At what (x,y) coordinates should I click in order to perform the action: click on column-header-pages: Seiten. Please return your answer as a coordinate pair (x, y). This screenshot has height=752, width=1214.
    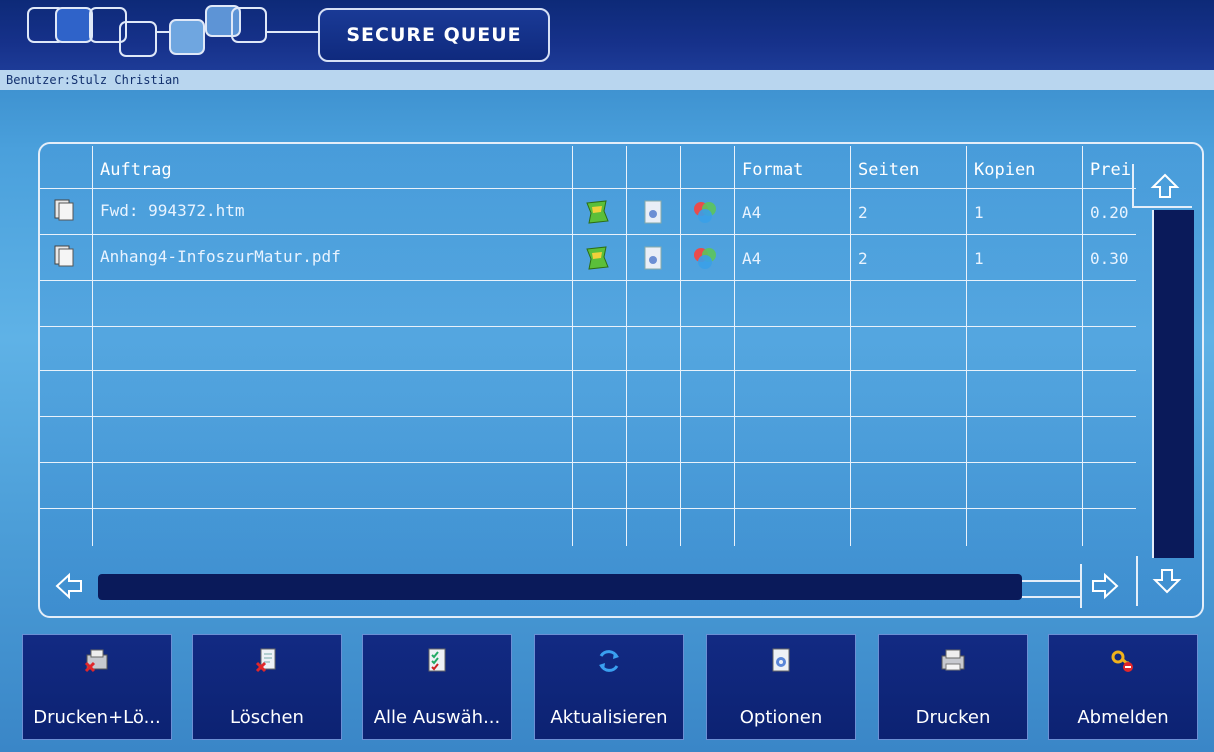
    Looking at the image, I should click on (888, 168).